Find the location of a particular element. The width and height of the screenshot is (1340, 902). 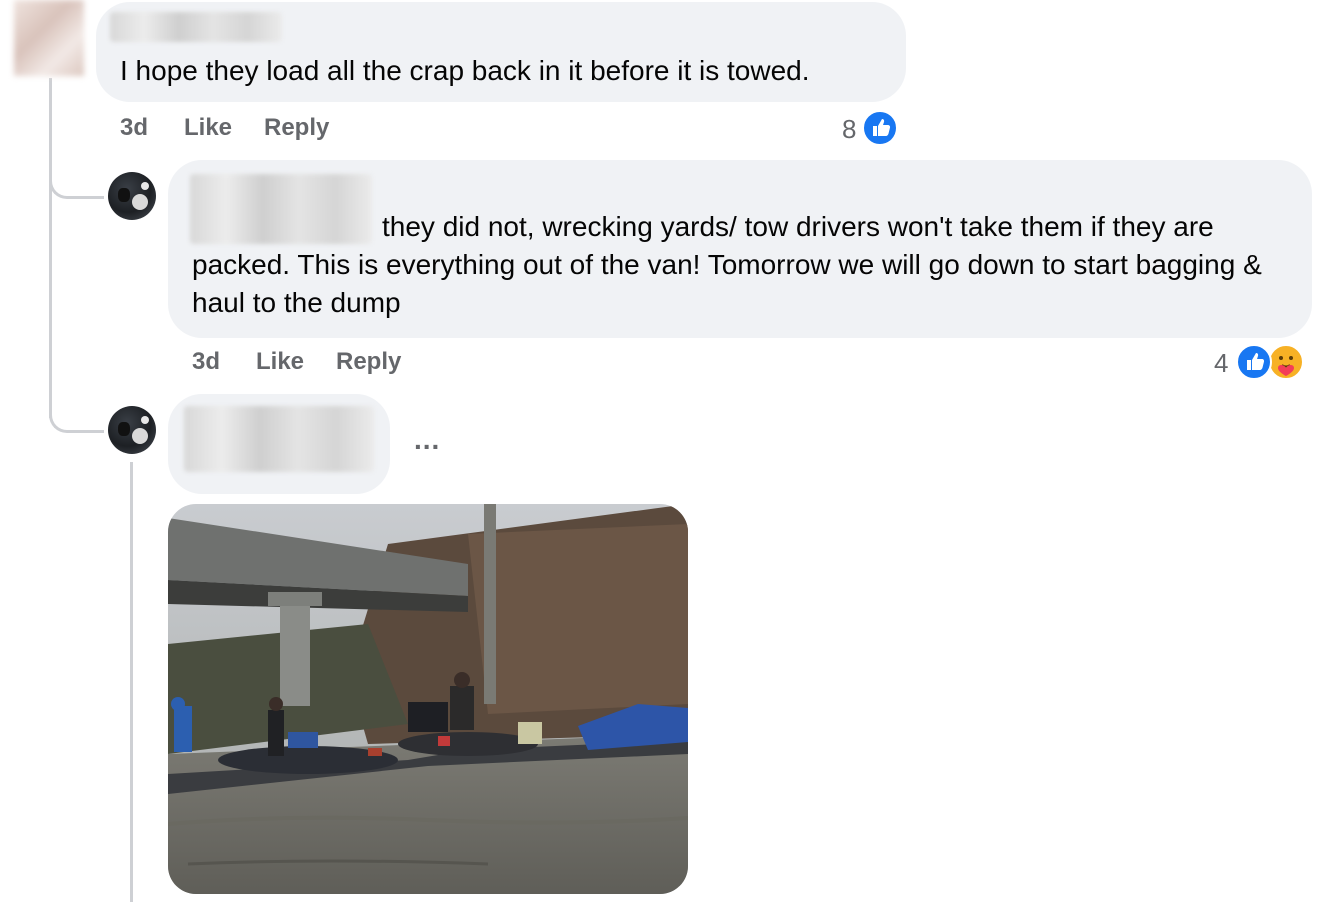

thread-line-reply is located at coordinates (131, 682).